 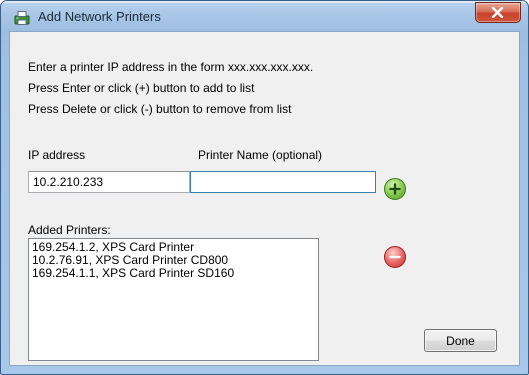 I want to click on close-icon, so click(x=497, y=12).